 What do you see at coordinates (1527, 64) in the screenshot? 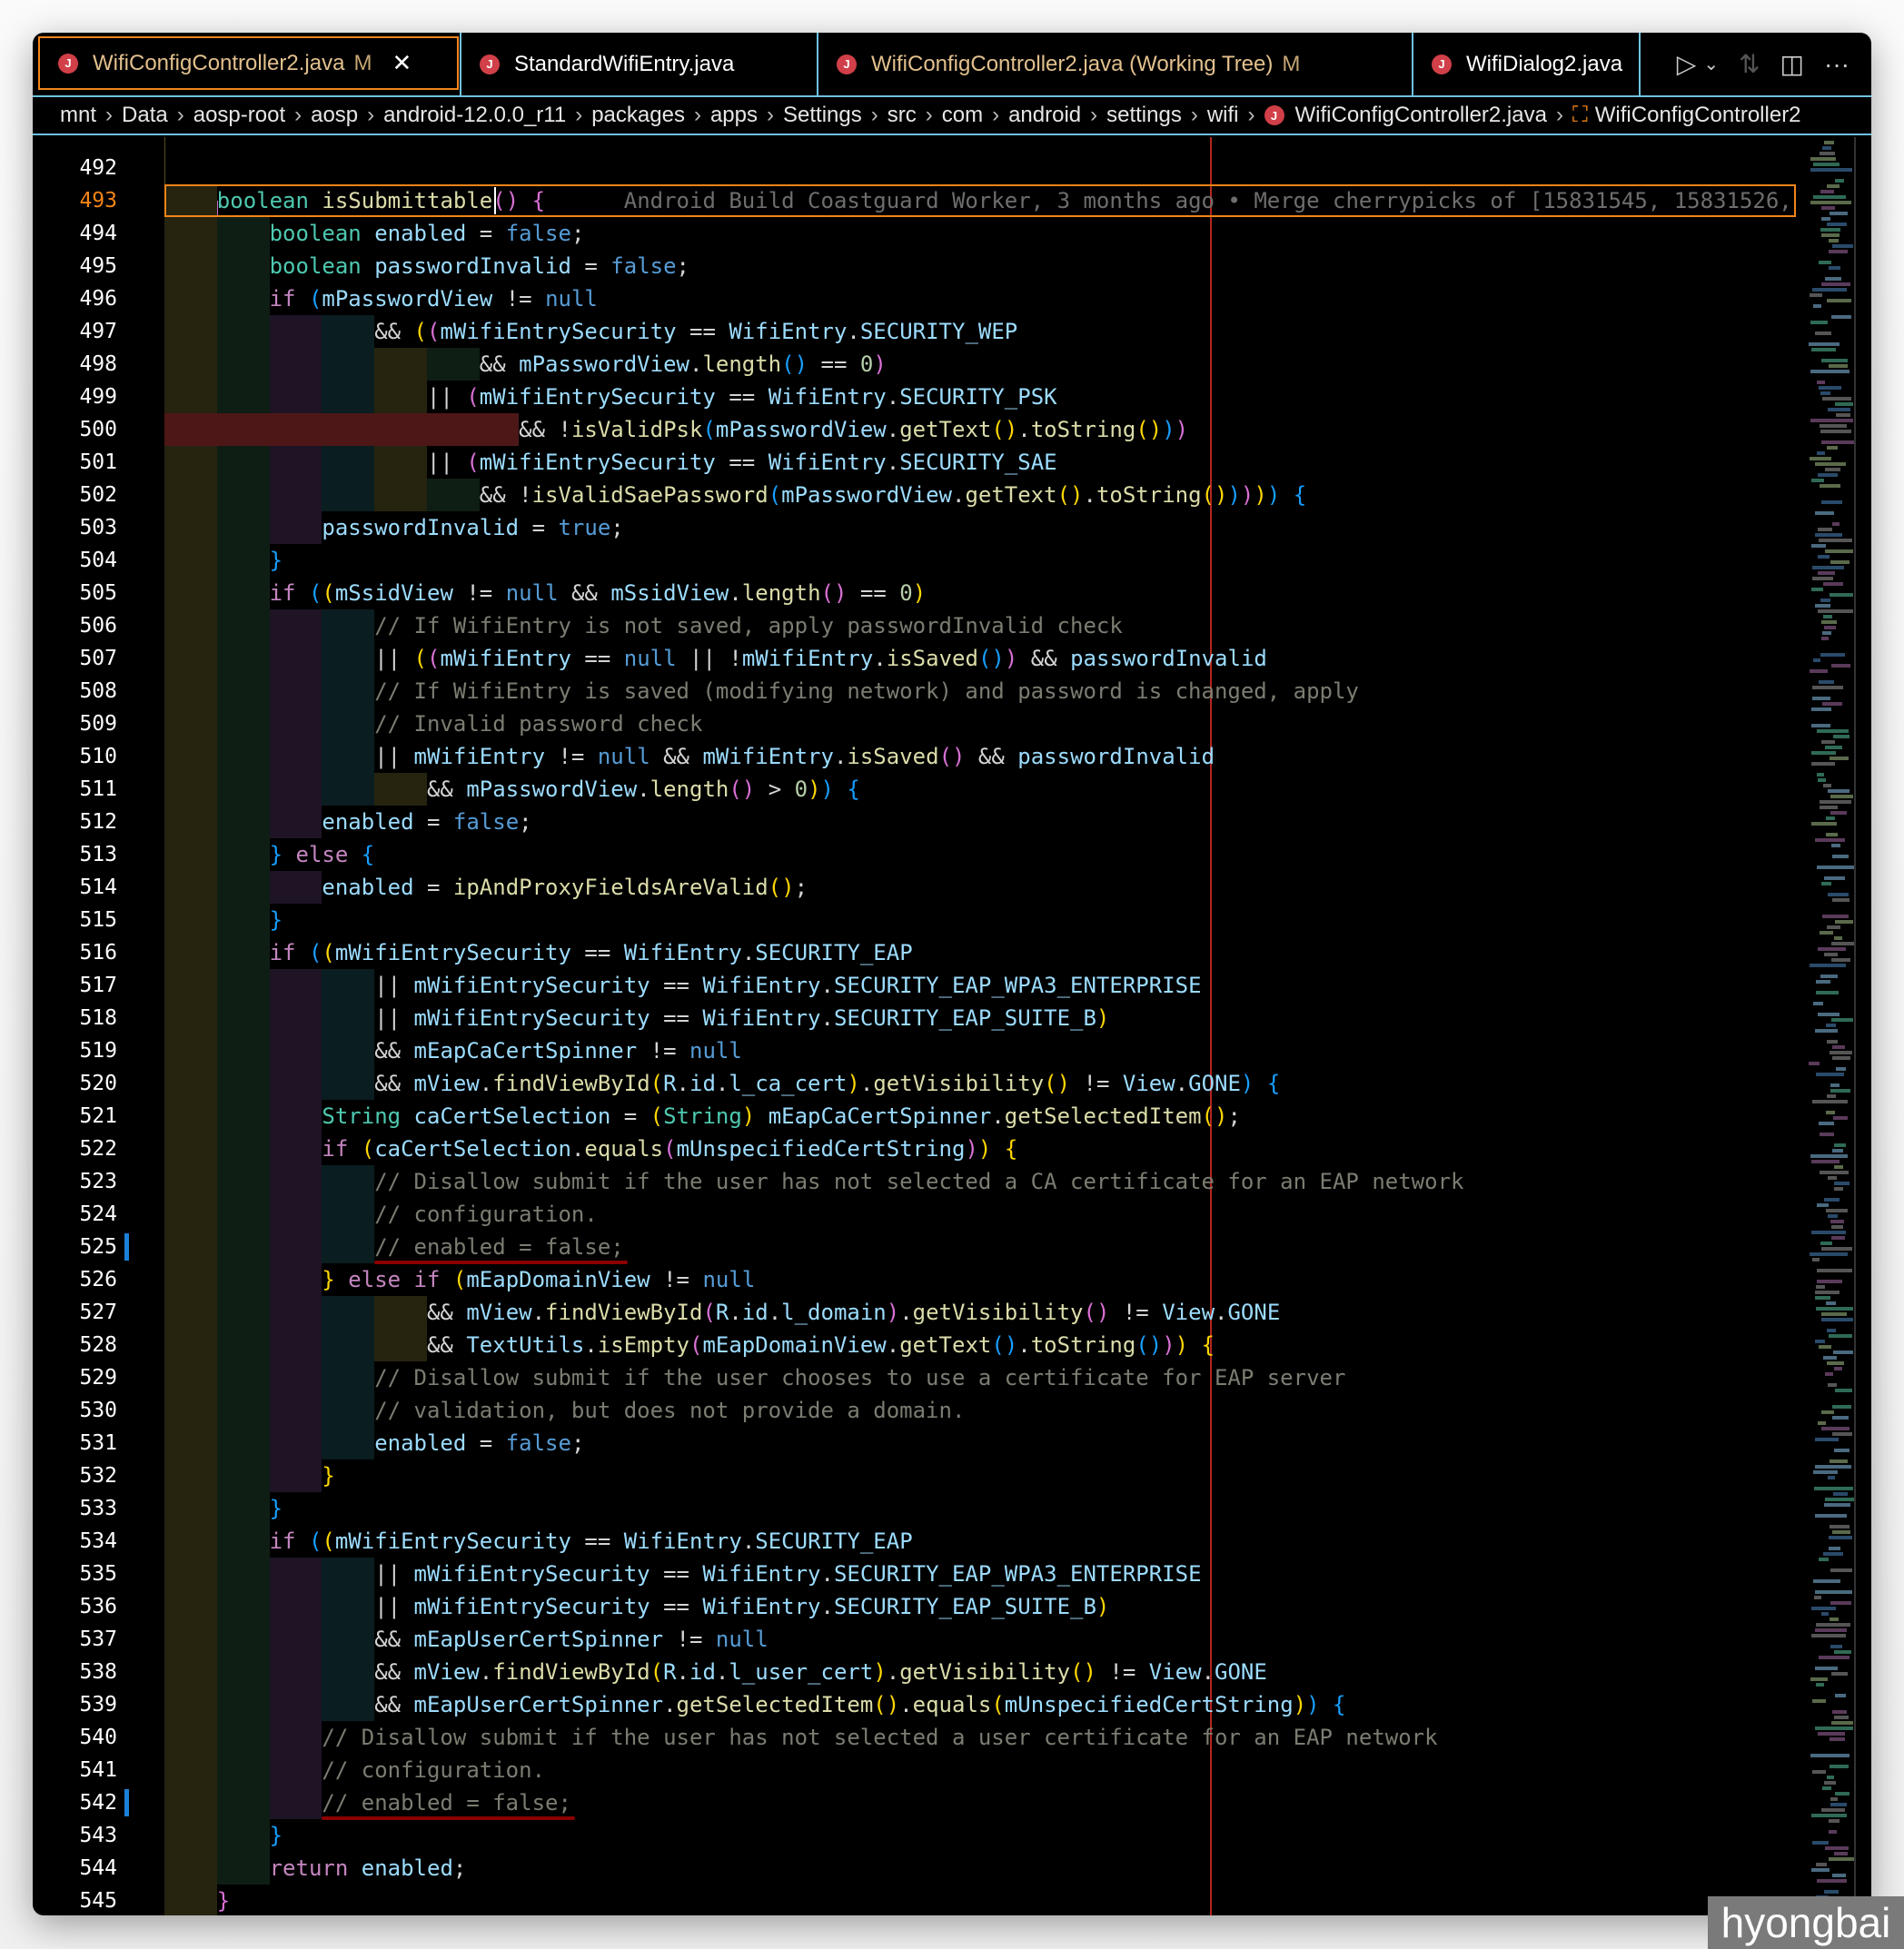
I see `tab-wifidialog2: J WifiDialog2.java` at bounding box center [1527, 64].